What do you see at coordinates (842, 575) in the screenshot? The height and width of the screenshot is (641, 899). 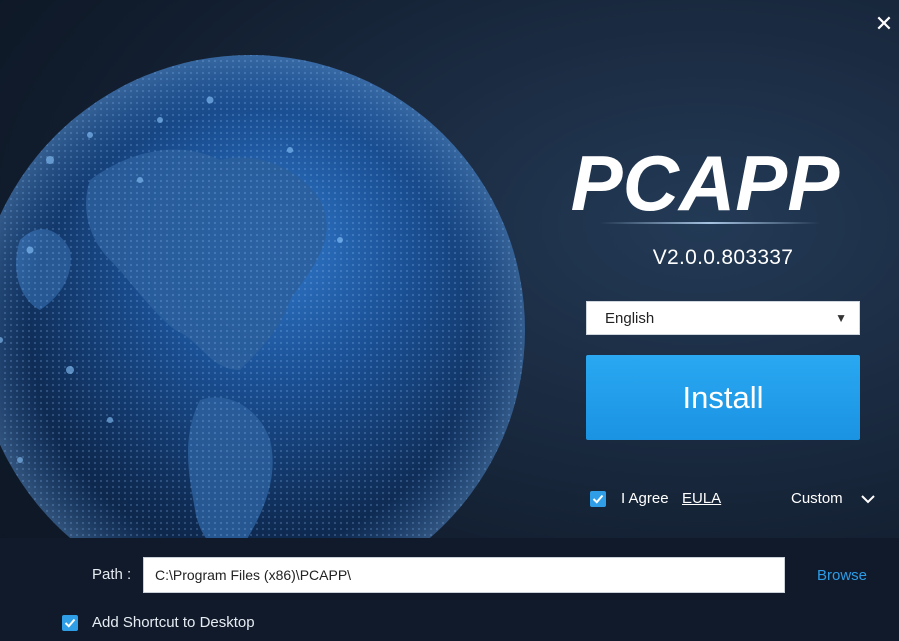 I see `browse-link: Browse` at bounding box center [842, 575].